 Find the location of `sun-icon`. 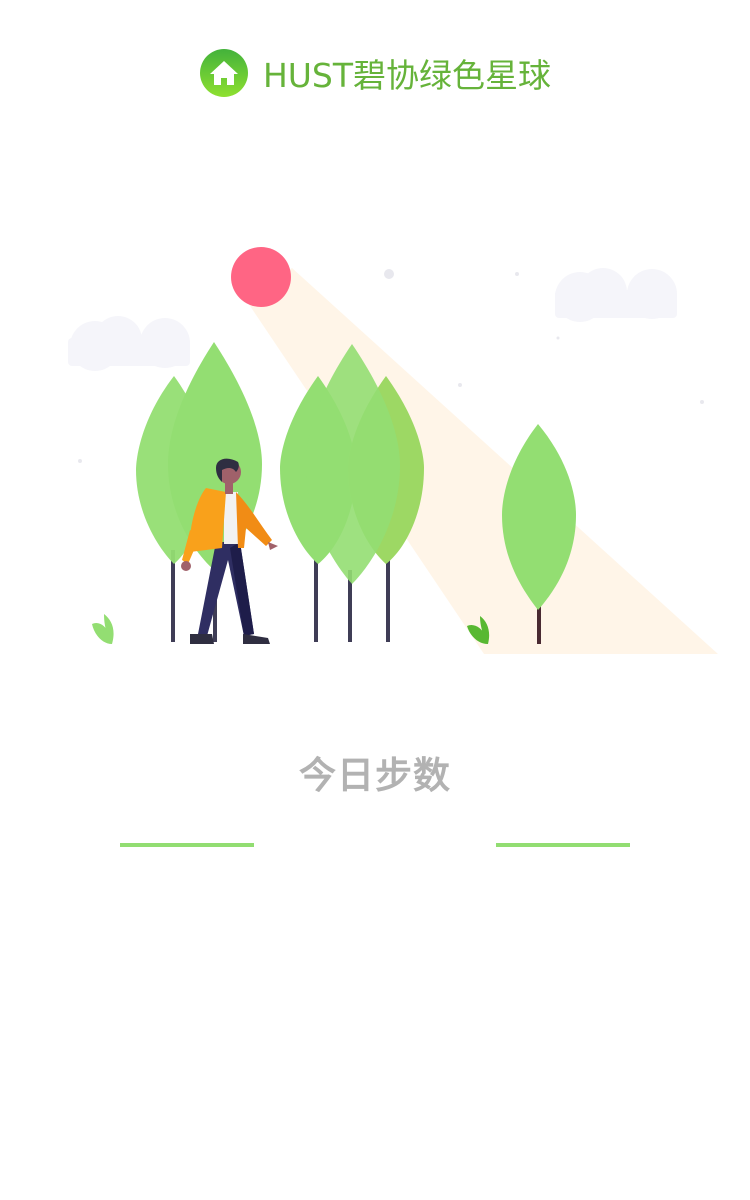

sun-icon is located at coordinates (261, 277).